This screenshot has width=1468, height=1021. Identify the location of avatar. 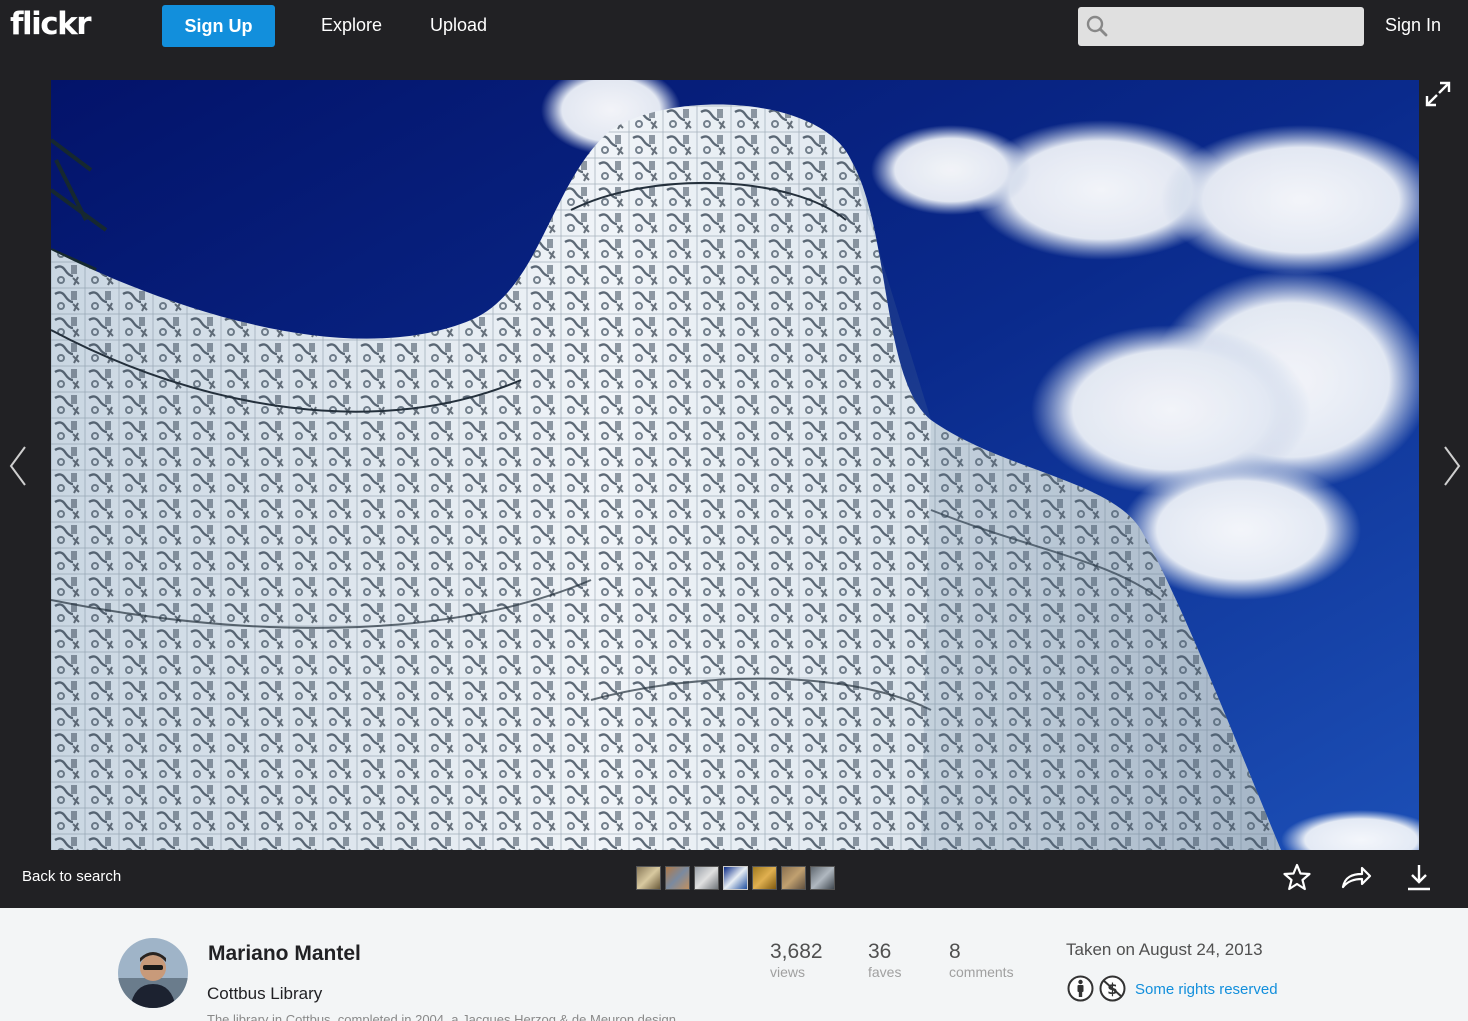
(153, 973).